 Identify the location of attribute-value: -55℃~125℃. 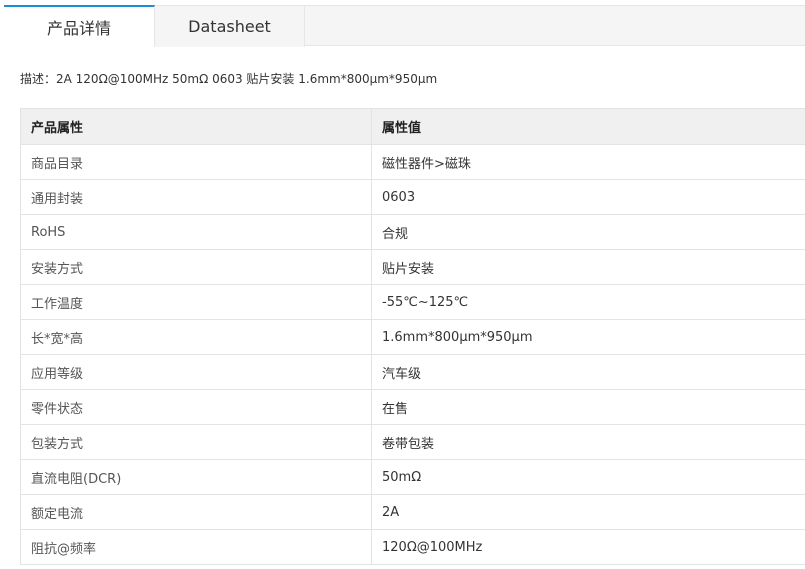
(588, 302).